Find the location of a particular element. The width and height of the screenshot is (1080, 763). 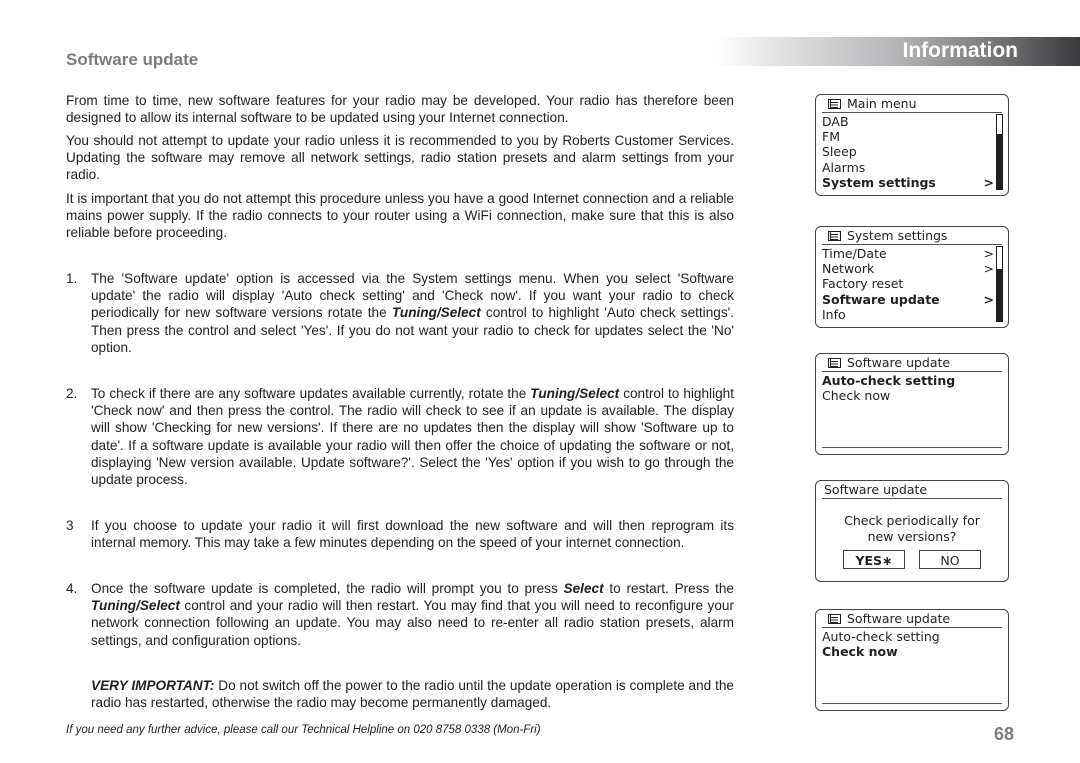

step-number: 4. is located at coordinates (72, 588).